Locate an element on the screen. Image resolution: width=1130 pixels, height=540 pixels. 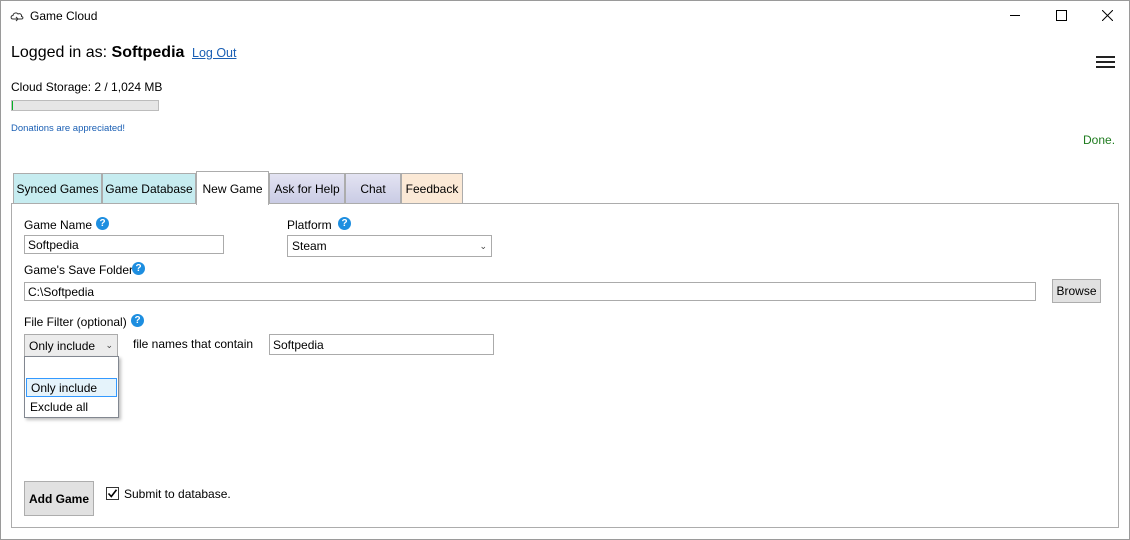
platform-select: Steam ⌄ is located at coordinates (389, 246).